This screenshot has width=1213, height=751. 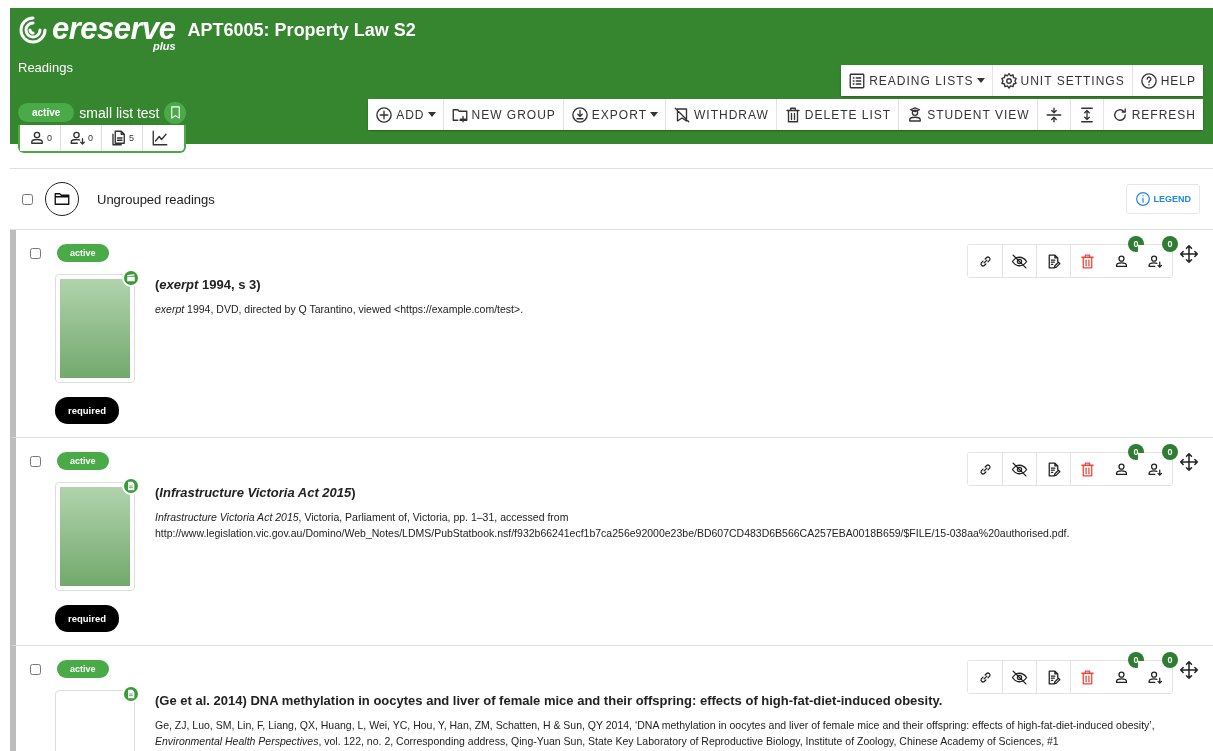 I want to click on logo-icon, so click(x=33, y=29).